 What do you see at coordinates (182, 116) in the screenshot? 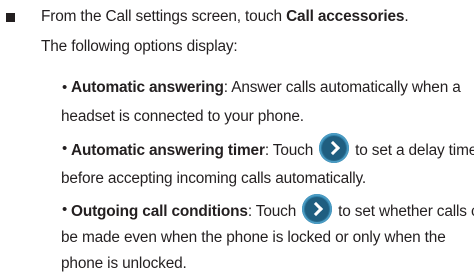
I see `option-line-continued: headset is connected to your phone.` at bounding box center [182, 116].